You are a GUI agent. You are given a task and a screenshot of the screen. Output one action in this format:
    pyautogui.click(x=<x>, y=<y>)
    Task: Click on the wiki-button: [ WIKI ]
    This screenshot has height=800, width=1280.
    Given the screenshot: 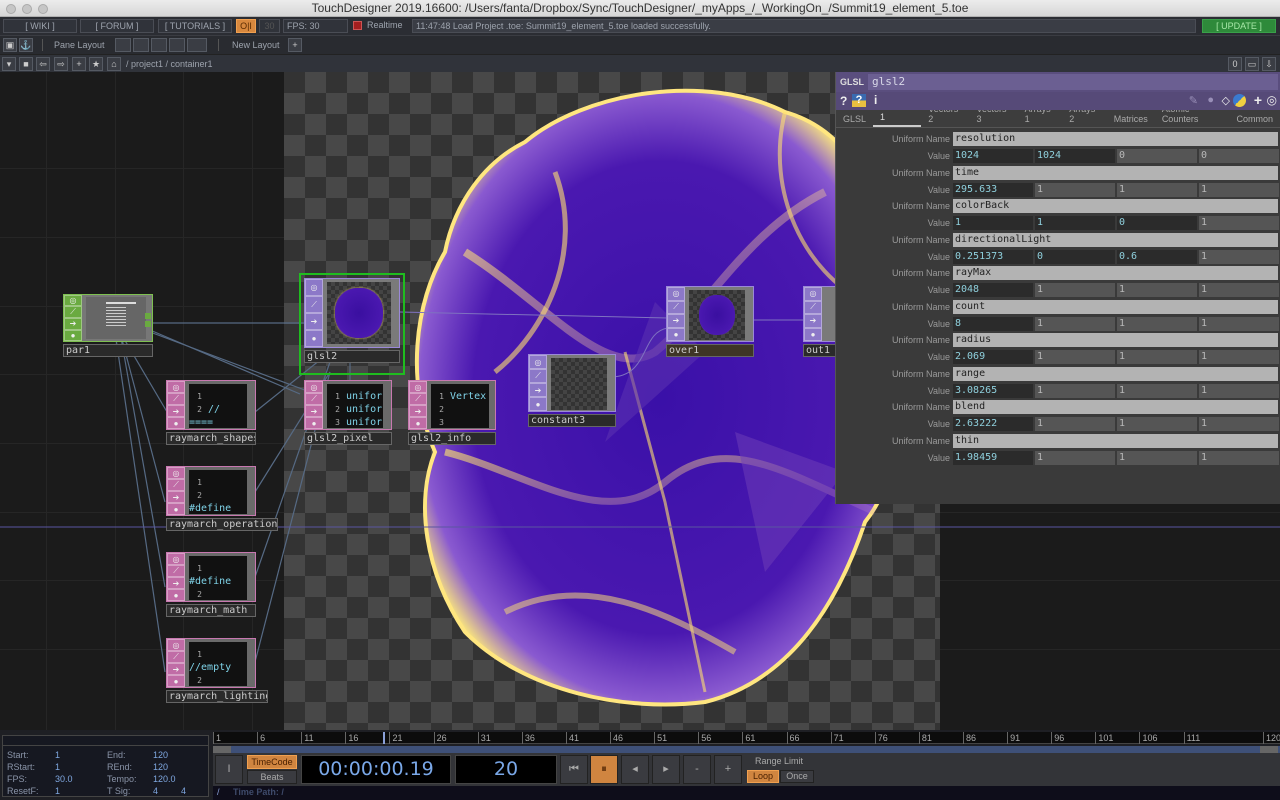 What is the action you would take?
    pyautogui.click(x=40, y=26)
    